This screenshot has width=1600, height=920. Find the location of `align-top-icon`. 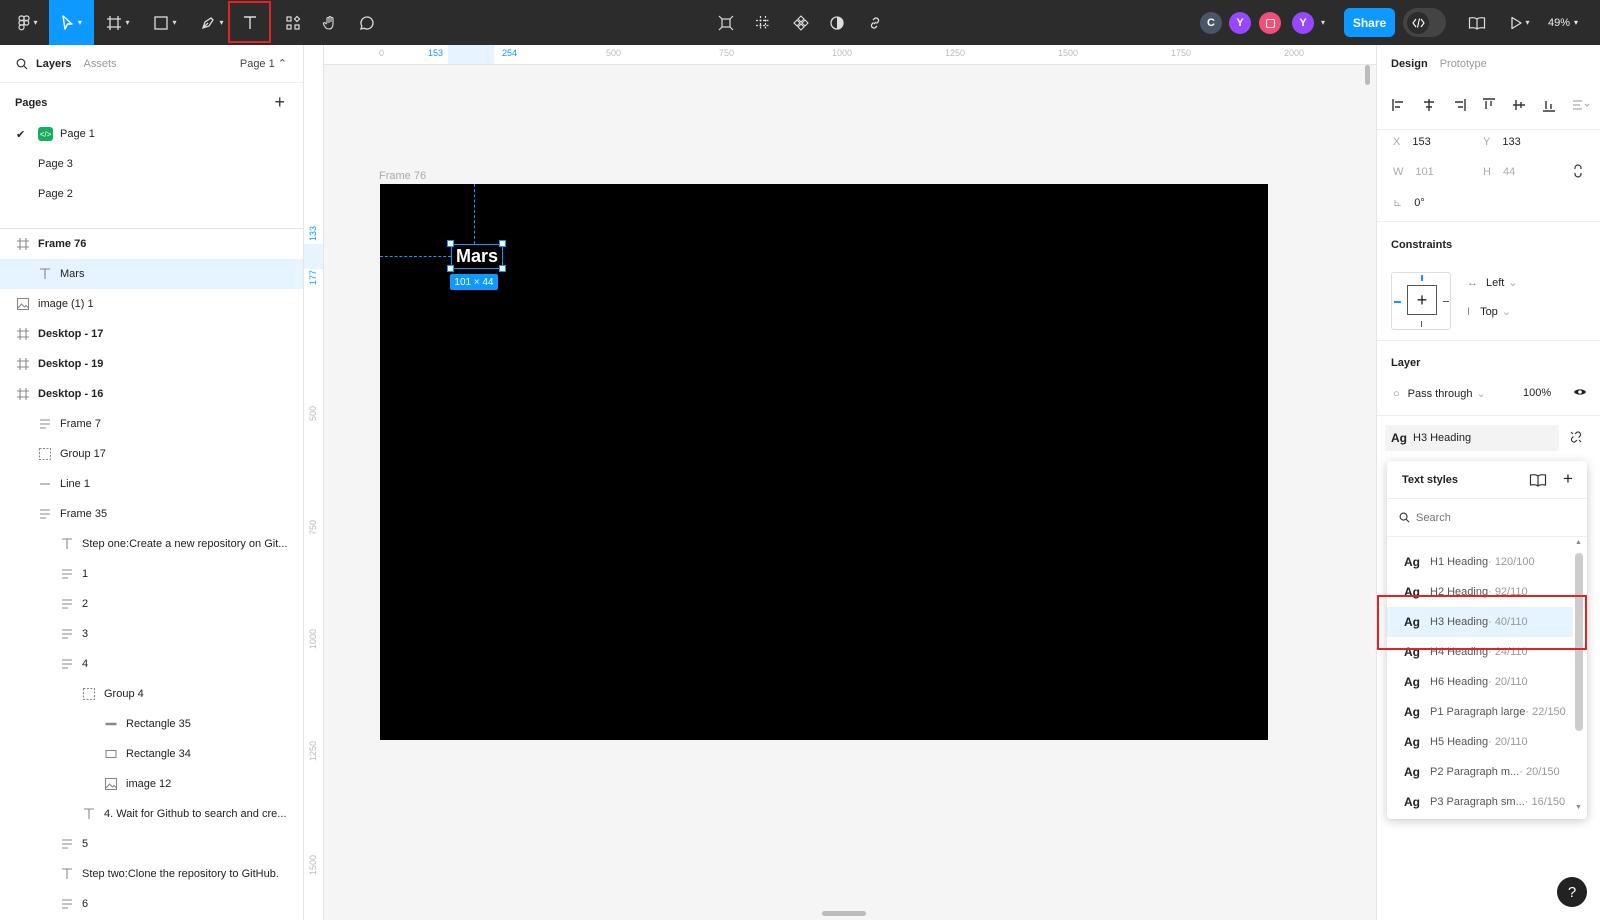

align-top-icon is located at coordinates (1489, 105).